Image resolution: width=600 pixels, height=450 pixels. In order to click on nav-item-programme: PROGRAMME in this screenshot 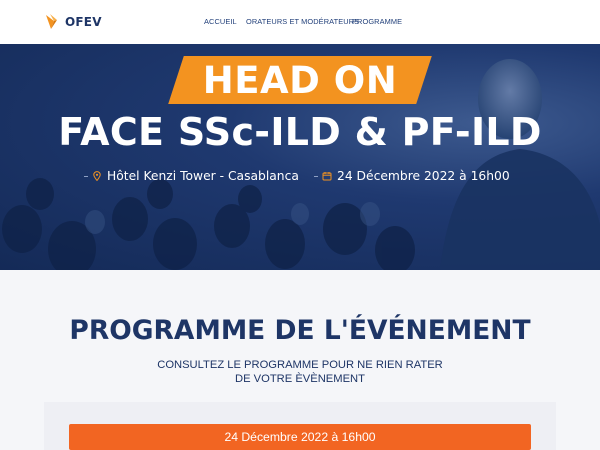, I will do `click(377, 21)`.